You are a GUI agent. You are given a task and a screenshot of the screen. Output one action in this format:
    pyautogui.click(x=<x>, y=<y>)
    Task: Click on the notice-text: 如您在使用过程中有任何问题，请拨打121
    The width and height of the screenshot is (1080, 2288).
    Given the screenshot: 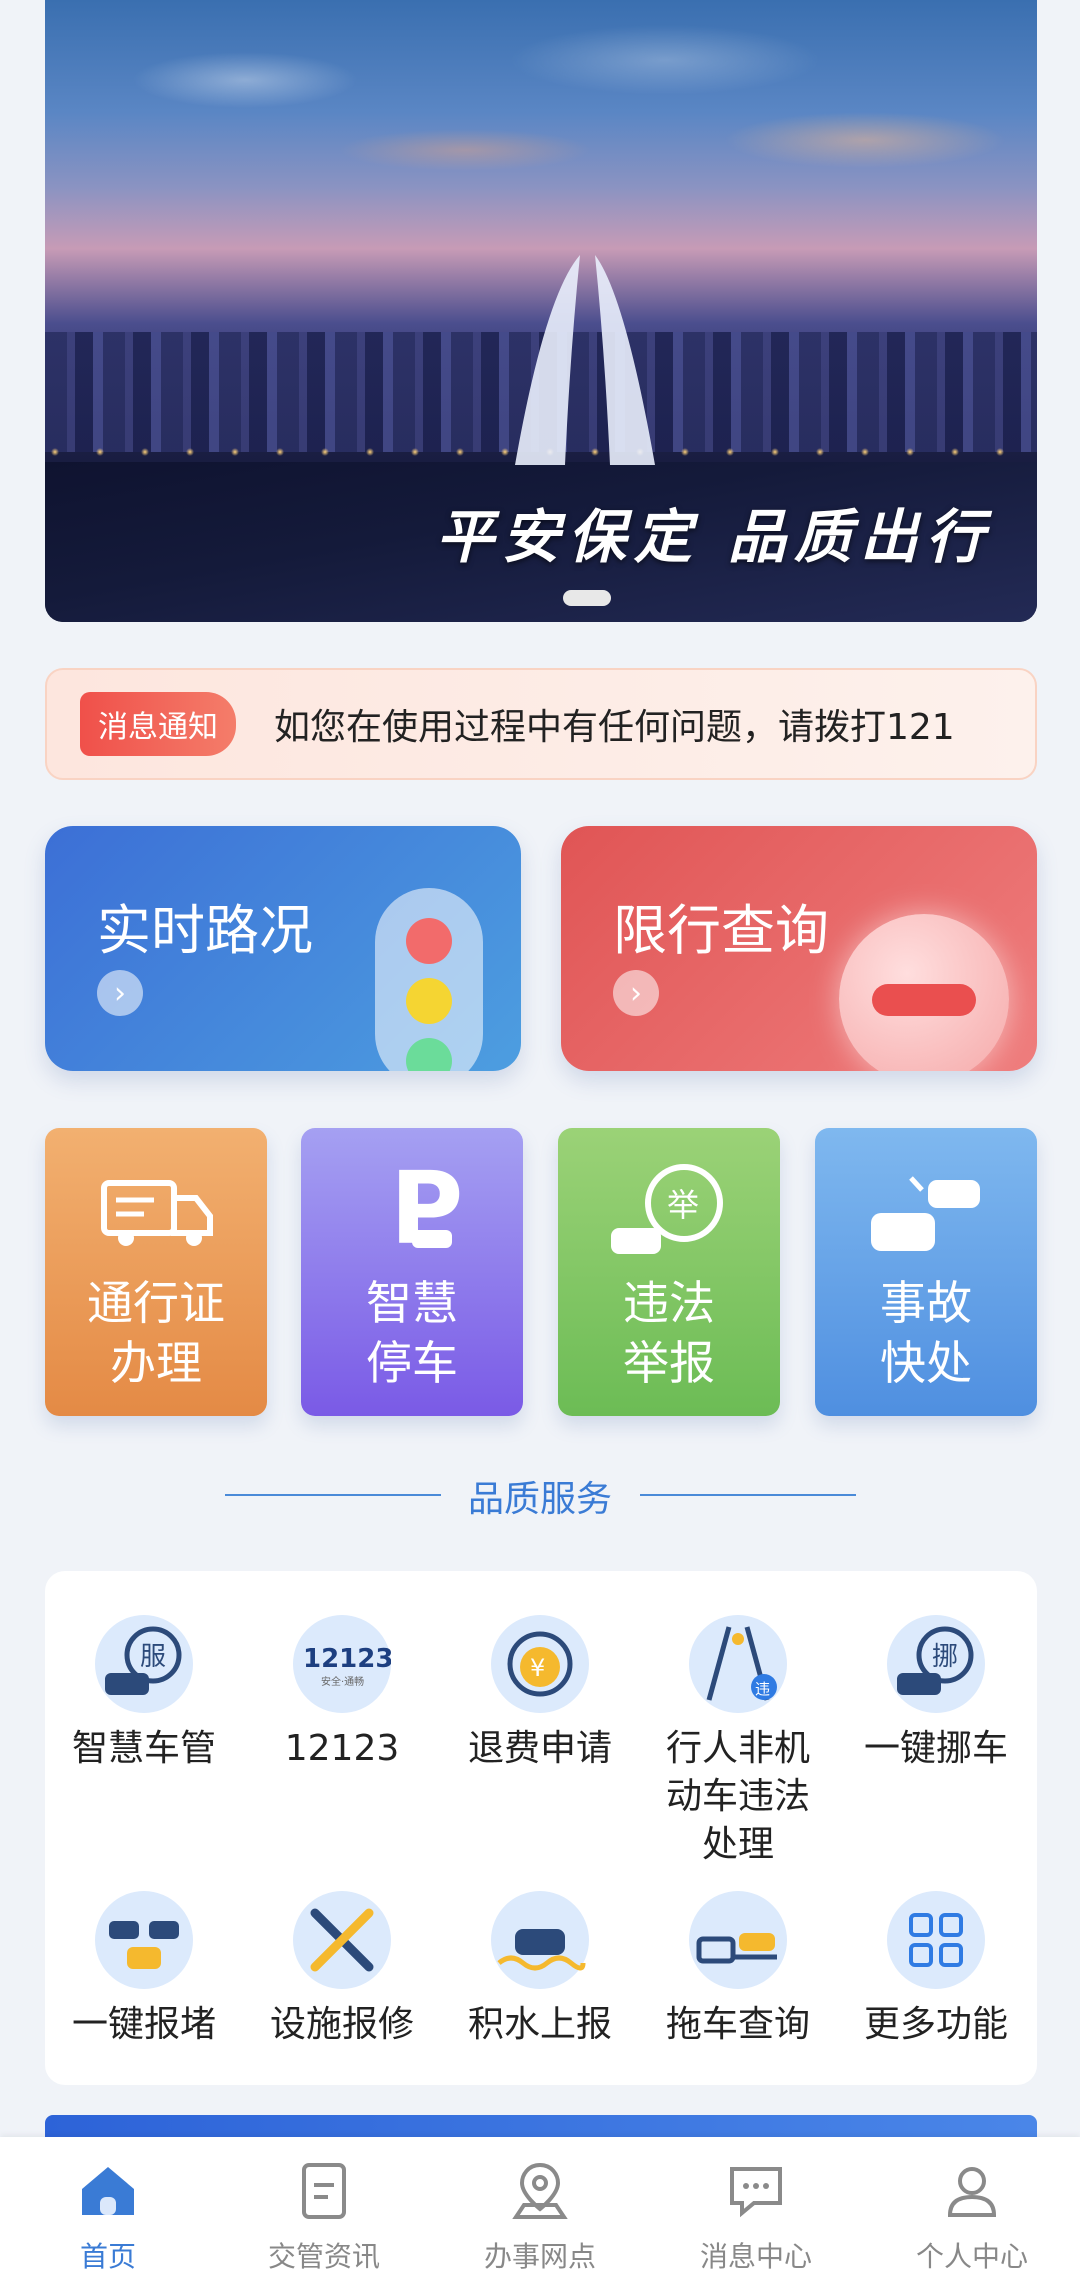 What is the action you would take?
    pyautogui.click(x=614, y=727)
    